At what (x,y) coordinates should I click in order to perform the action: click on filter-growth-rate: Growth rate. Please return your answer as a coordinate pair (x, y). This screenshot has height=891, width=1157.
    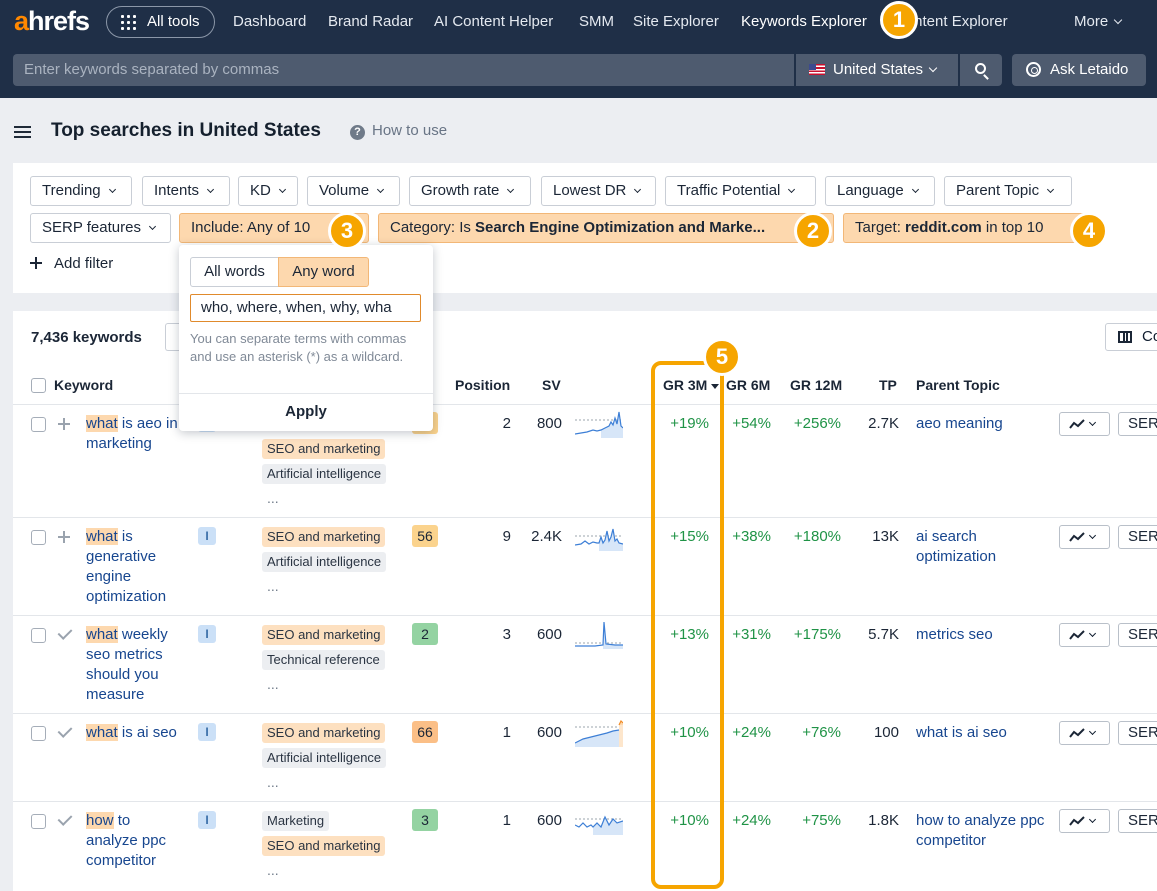
    Looking at the image, I should click on (470, 191).